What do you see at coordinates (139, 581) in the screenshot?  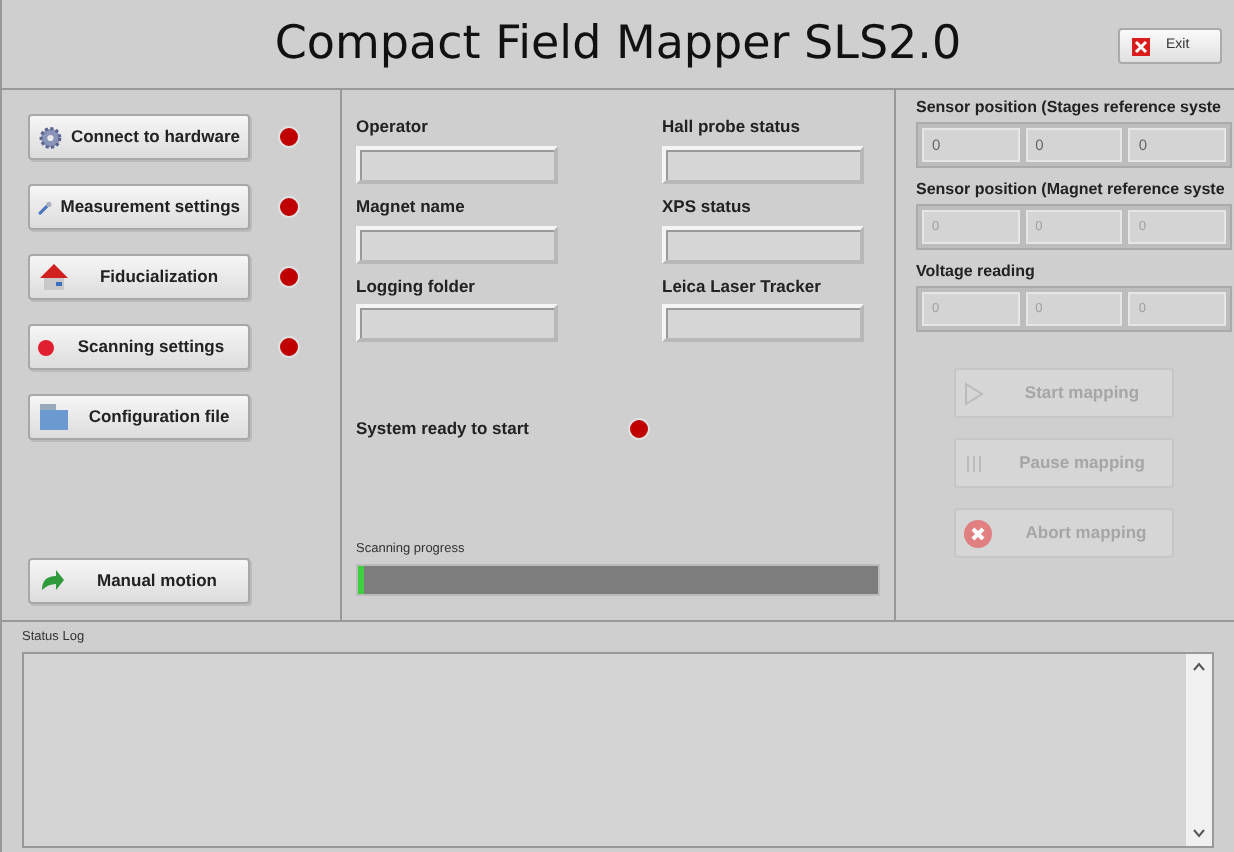 I see `nav-button: Manual motion` at bounding box center [139, 581].